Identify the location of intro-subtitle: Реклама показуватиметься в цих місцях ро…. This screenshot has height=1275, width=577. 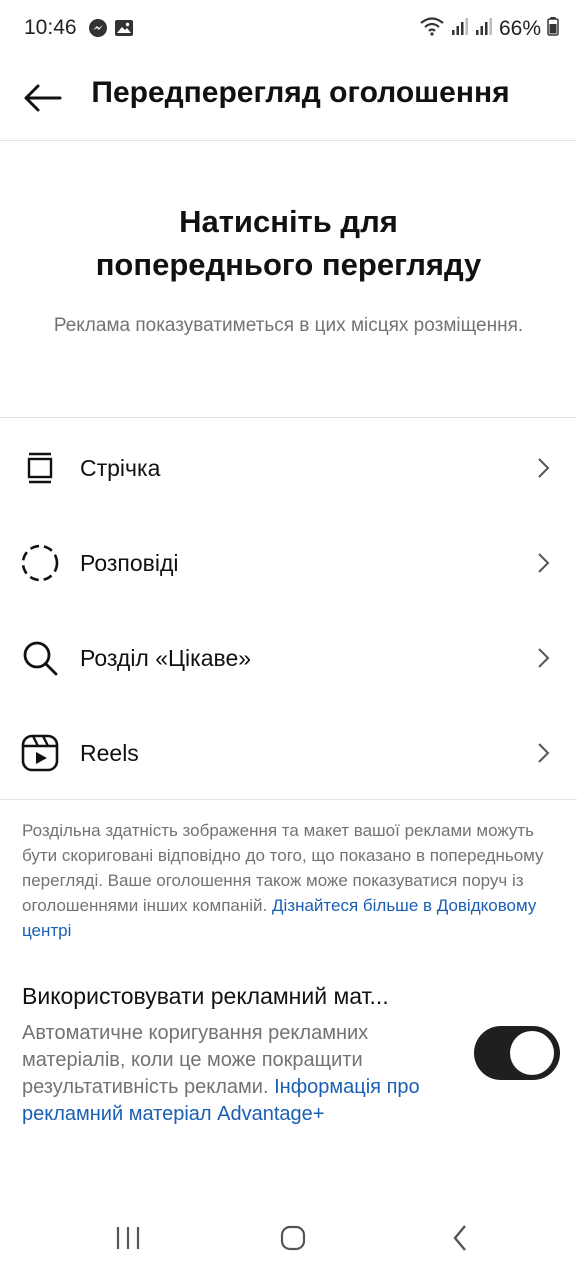
(288, 325).